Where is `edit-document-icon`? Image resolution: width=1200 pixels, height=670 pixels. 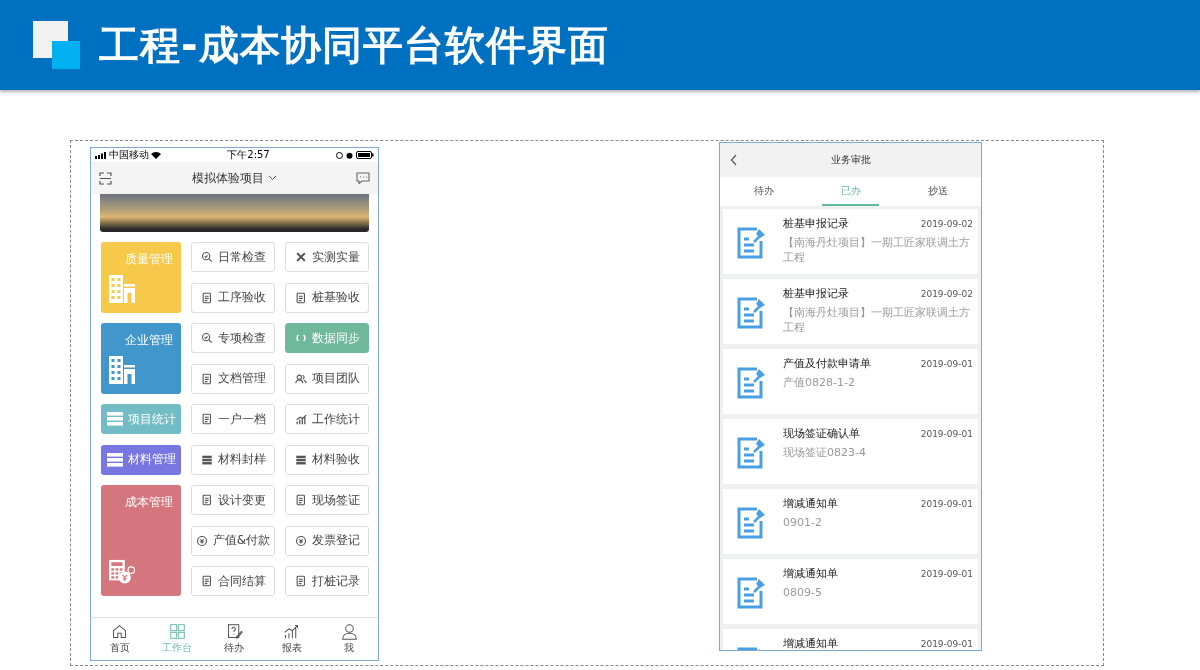
edit-document-icon is located at coordinates (234, 631).